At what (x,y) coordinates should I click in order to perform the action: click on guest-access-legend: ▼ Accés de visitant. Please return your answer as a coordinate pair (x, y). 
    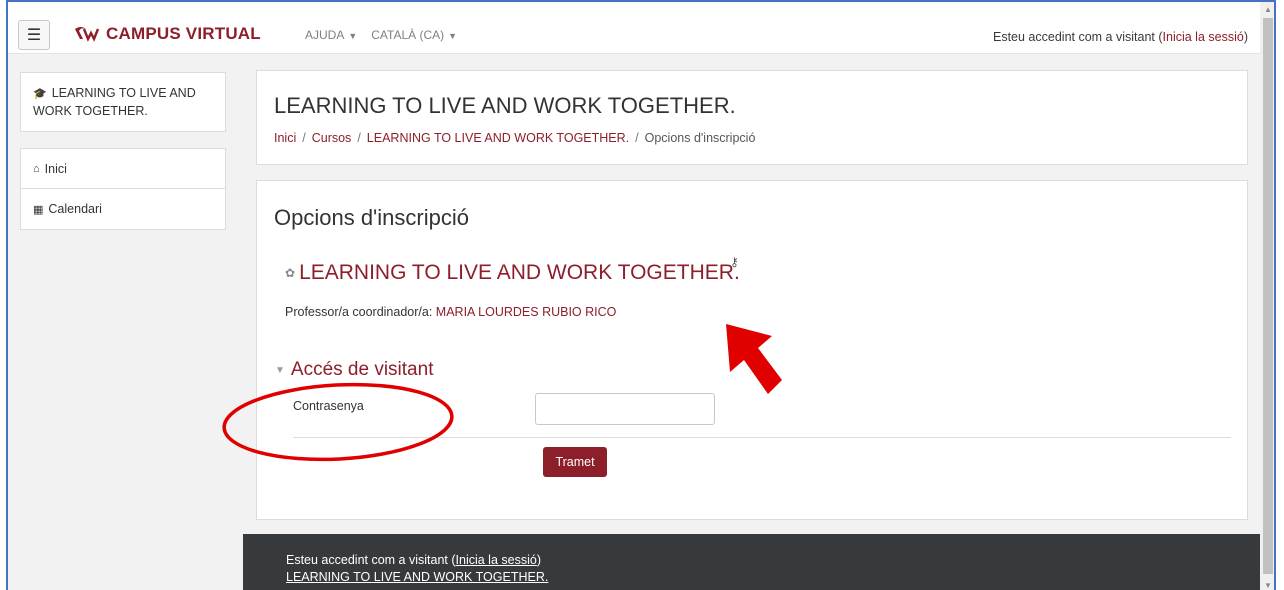
    Looking at the image, I should click on (354, 370).